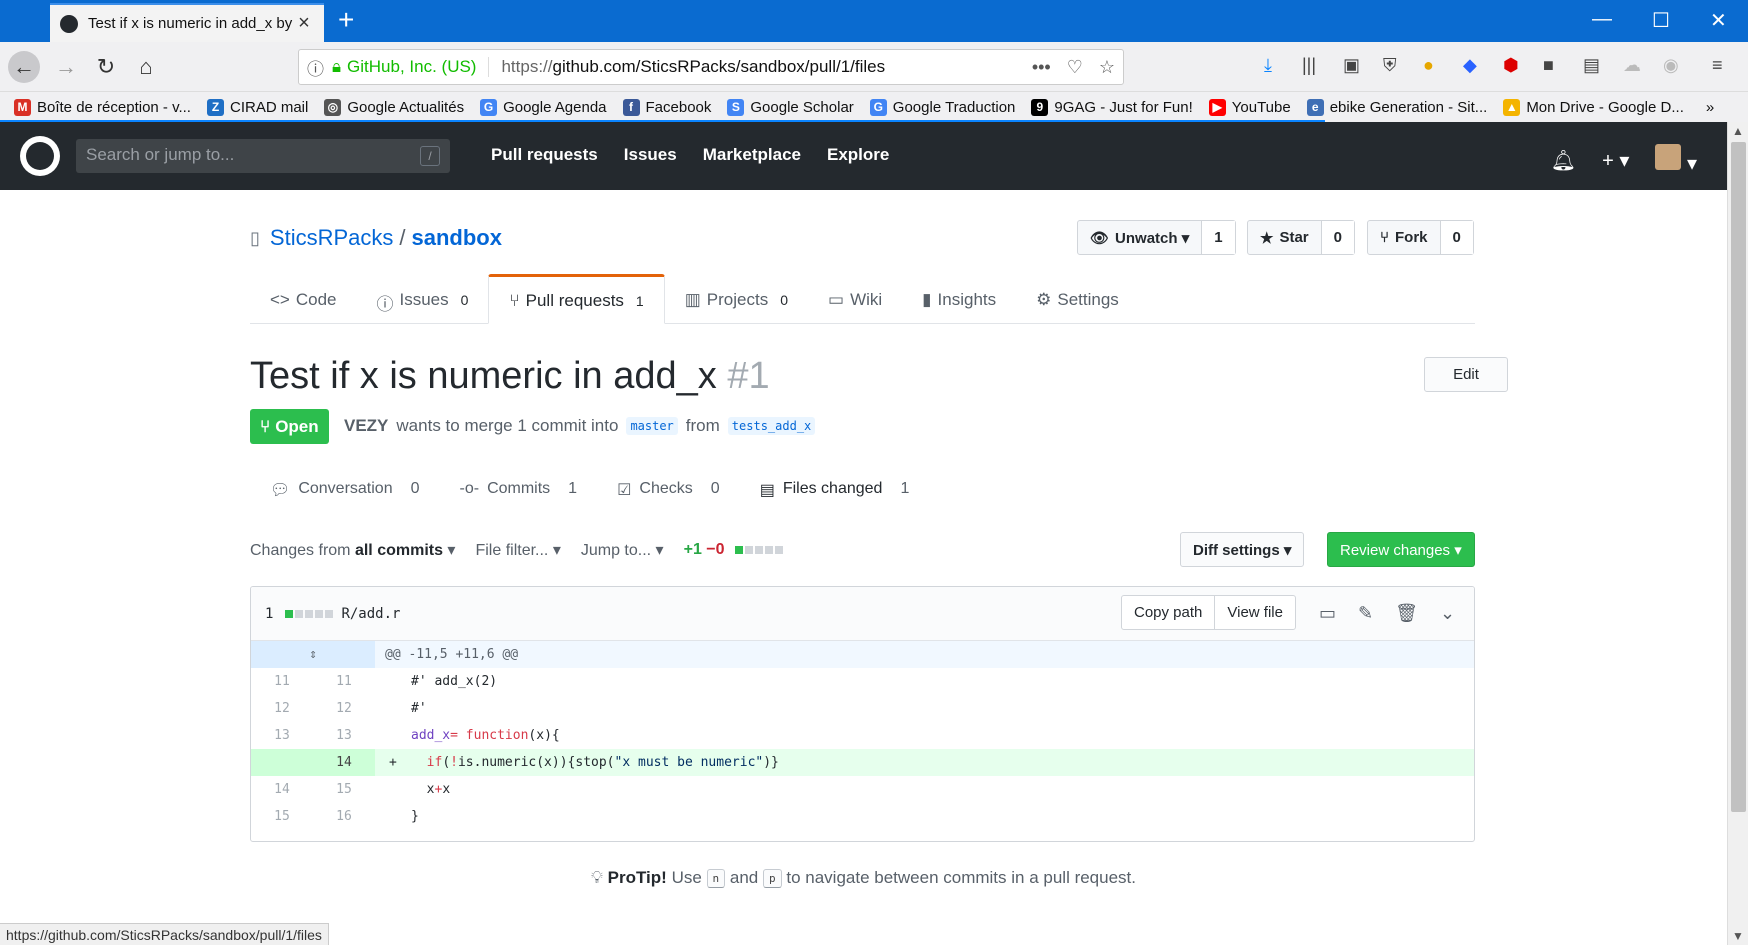 The image size is (1748, 945). What do you see at coordinates (1390, 65) in the screenshot?
I see `shield-icon: ⛨` at bounding box center [1390, 65].